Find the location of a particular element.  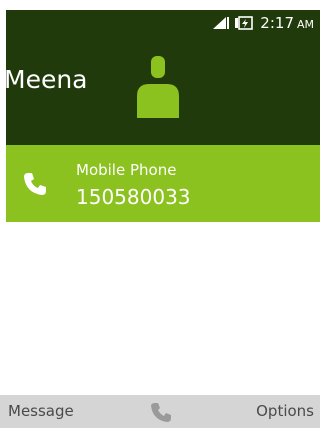

clock-time: 2:17 is located at coordinates (277, 23).